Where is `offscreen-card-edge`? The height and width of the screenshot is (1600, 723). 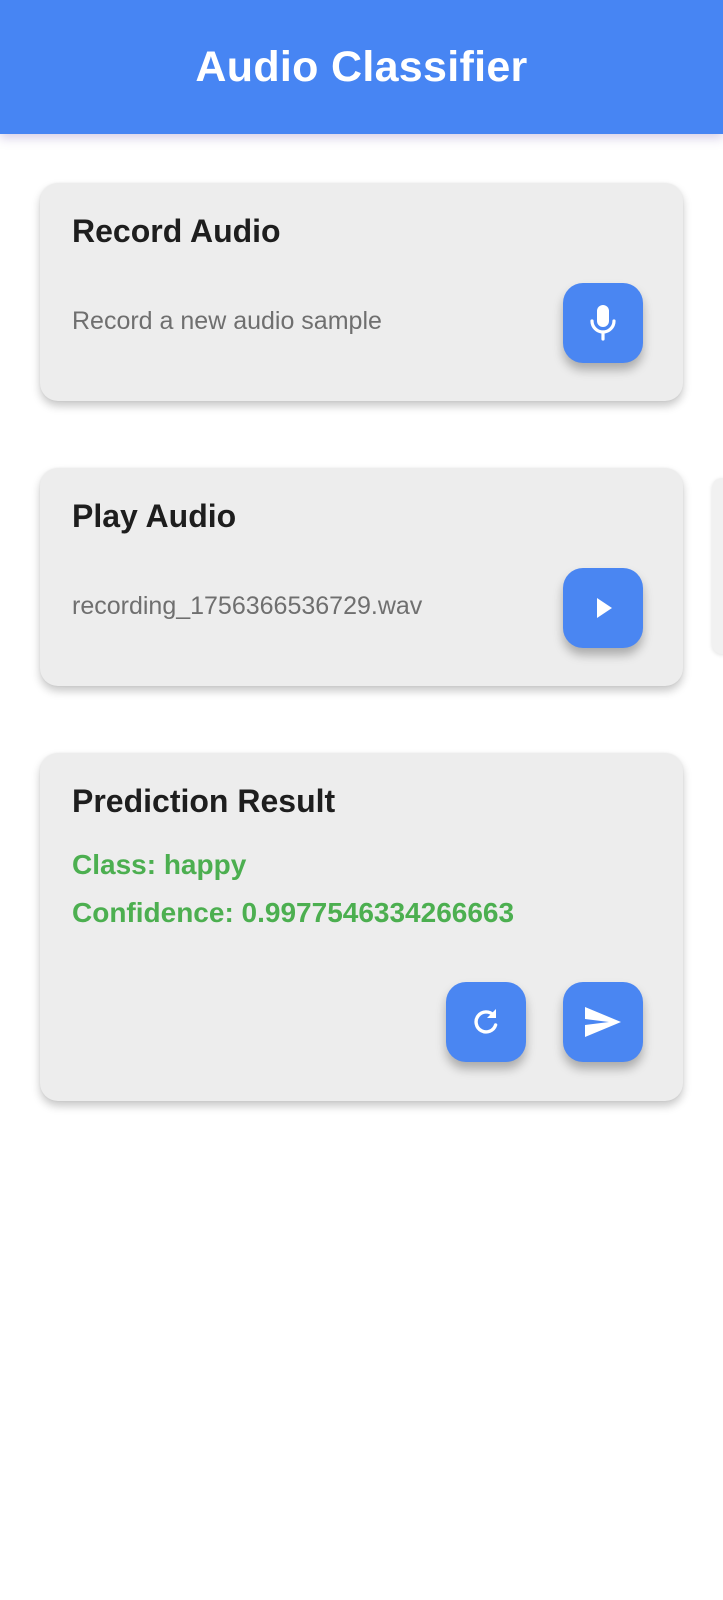 offscreen-card-edge is located at coordinates (717, 566).